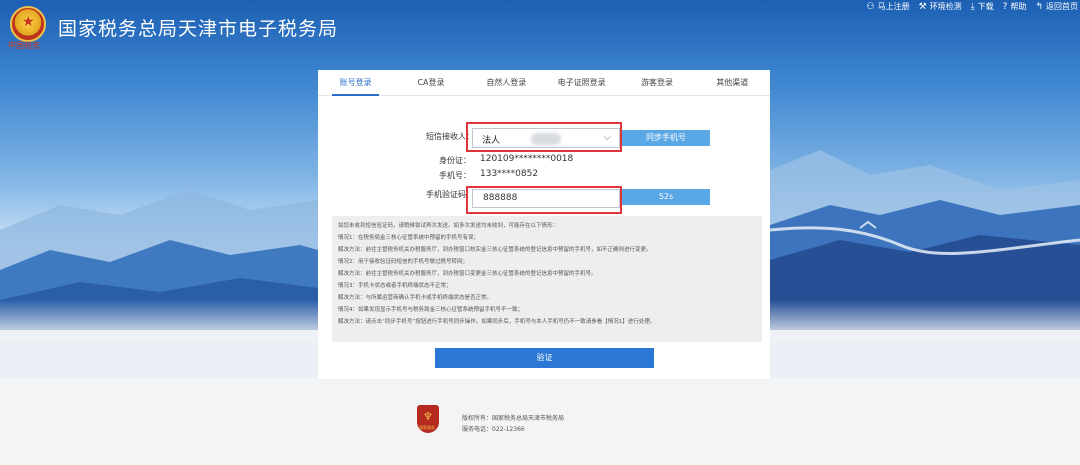  Describe the element at coordinates (431, 310) in the screenshot. I see `notice-line: 情况4：如果发现显示手机号与税务局金三核心征管系统预留手机号不一致；` at that location.